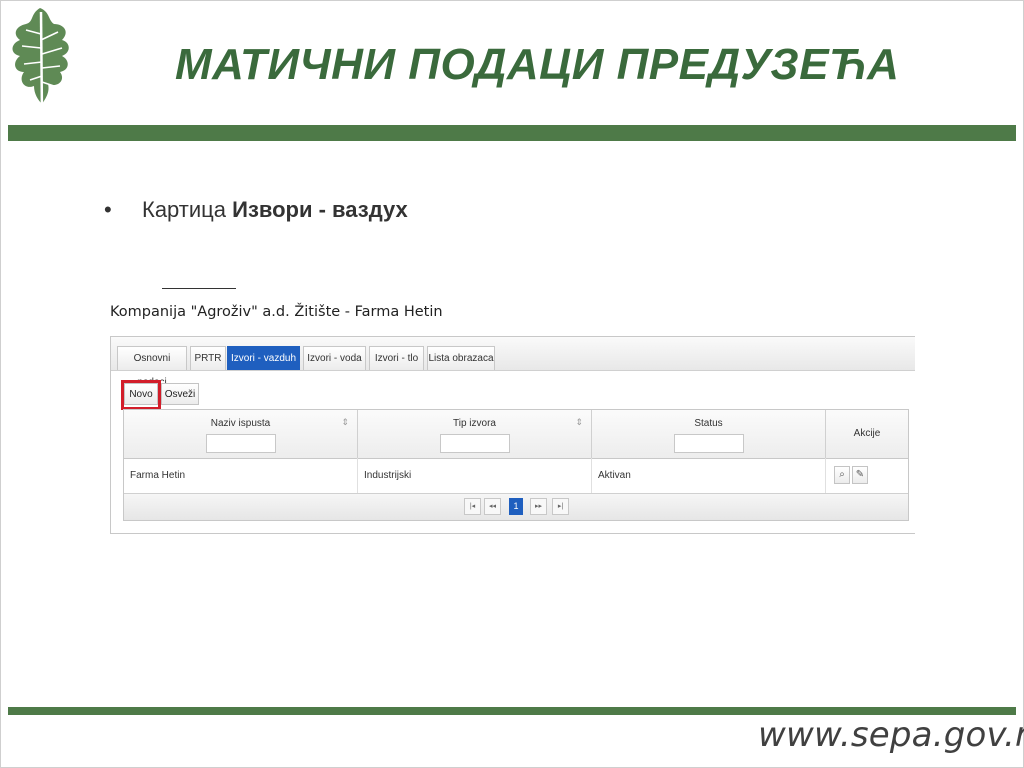 The image size is (1024, 768). I want to click on tab-prtr: PRTR, so click(208, 358).